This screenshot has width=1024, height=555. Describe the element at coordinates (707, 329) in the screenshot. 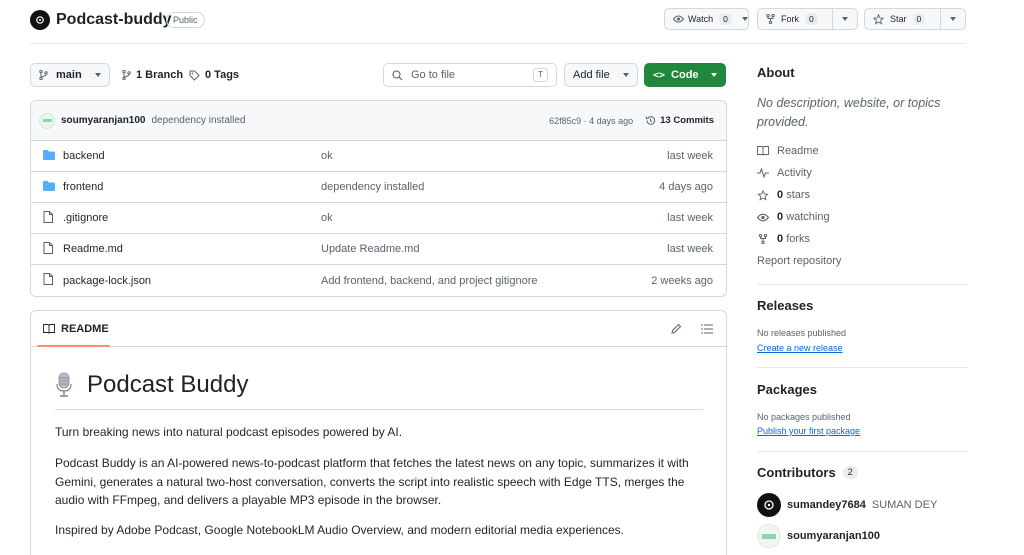

I see `outline-list-icon` at that location.